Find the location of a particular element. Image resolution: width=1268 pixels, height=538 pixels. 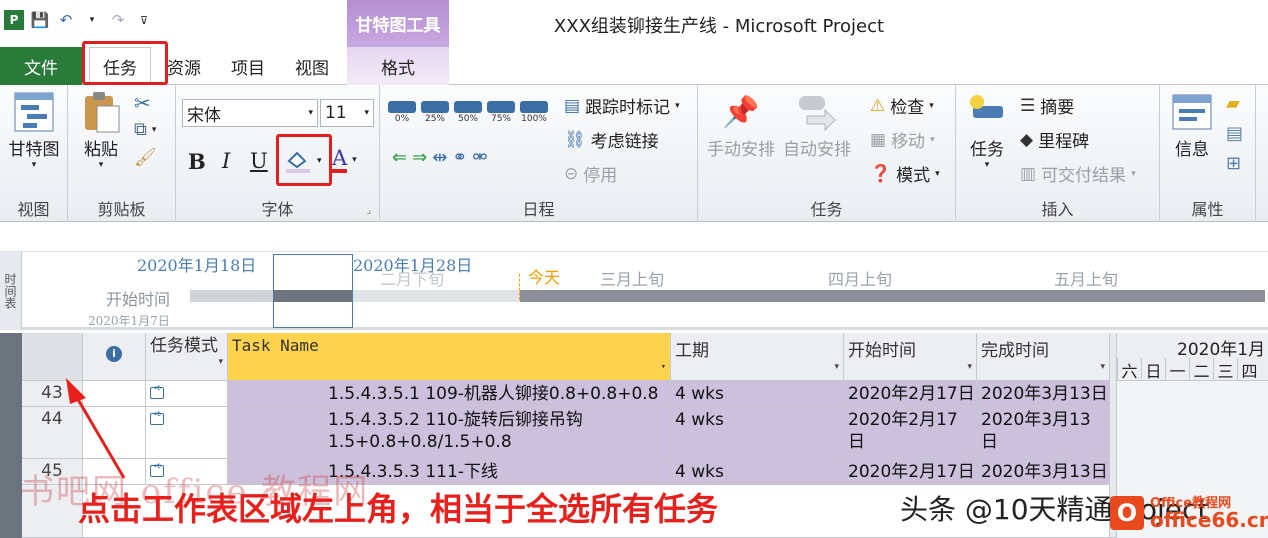

group-tasks: 📌 手动安排 自动安排 ⚠ 检查 ▾ ▦ 移动 ▾ ❓ 模式 ▾ 任务 is located at coordinates (827, 153).